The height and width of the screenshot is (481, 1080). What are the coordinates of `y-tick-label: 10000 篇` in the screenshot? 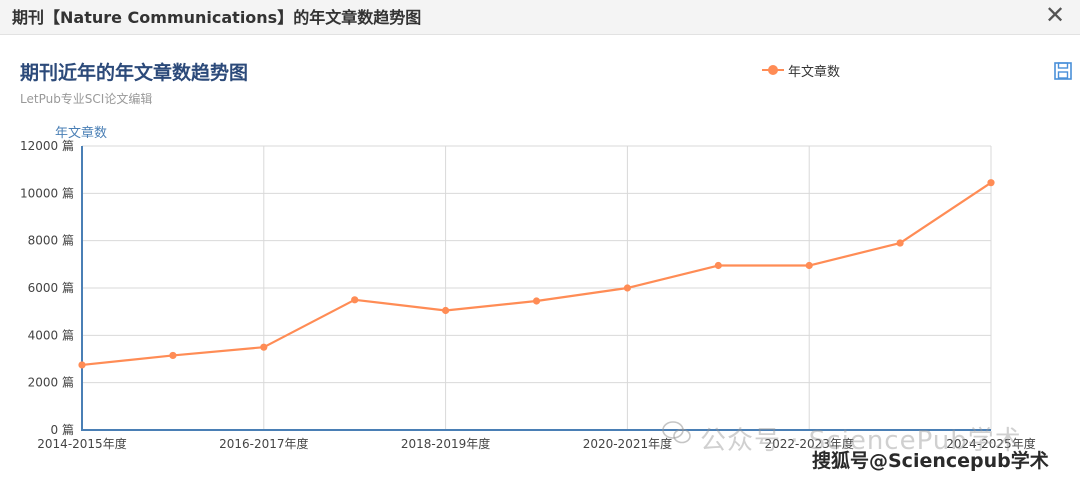 It's located at (47, 192).